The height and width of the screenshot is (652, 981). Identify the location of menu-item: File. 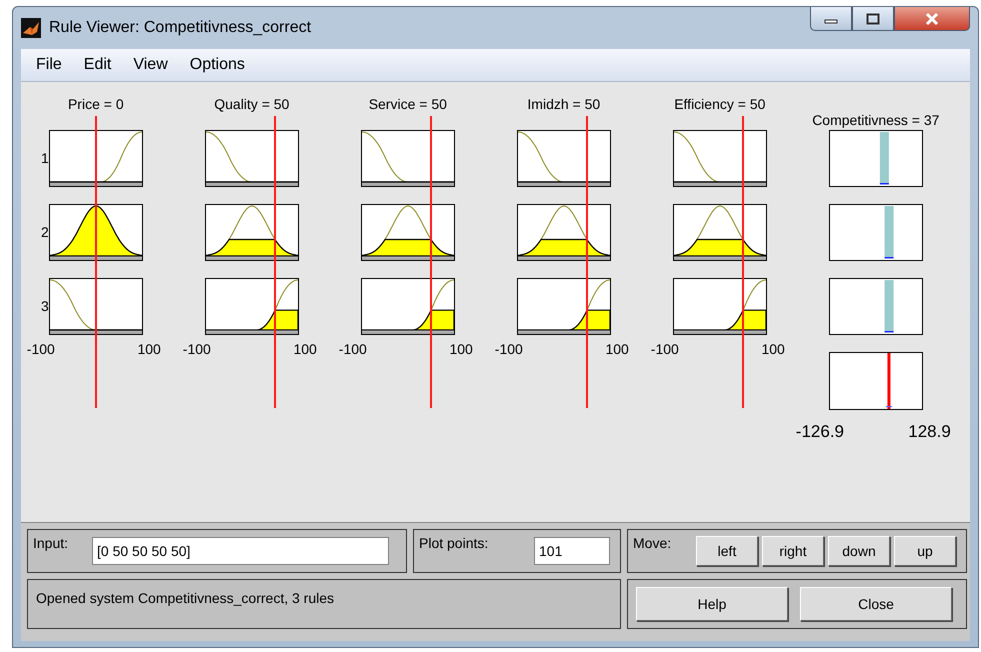
(49, 65).